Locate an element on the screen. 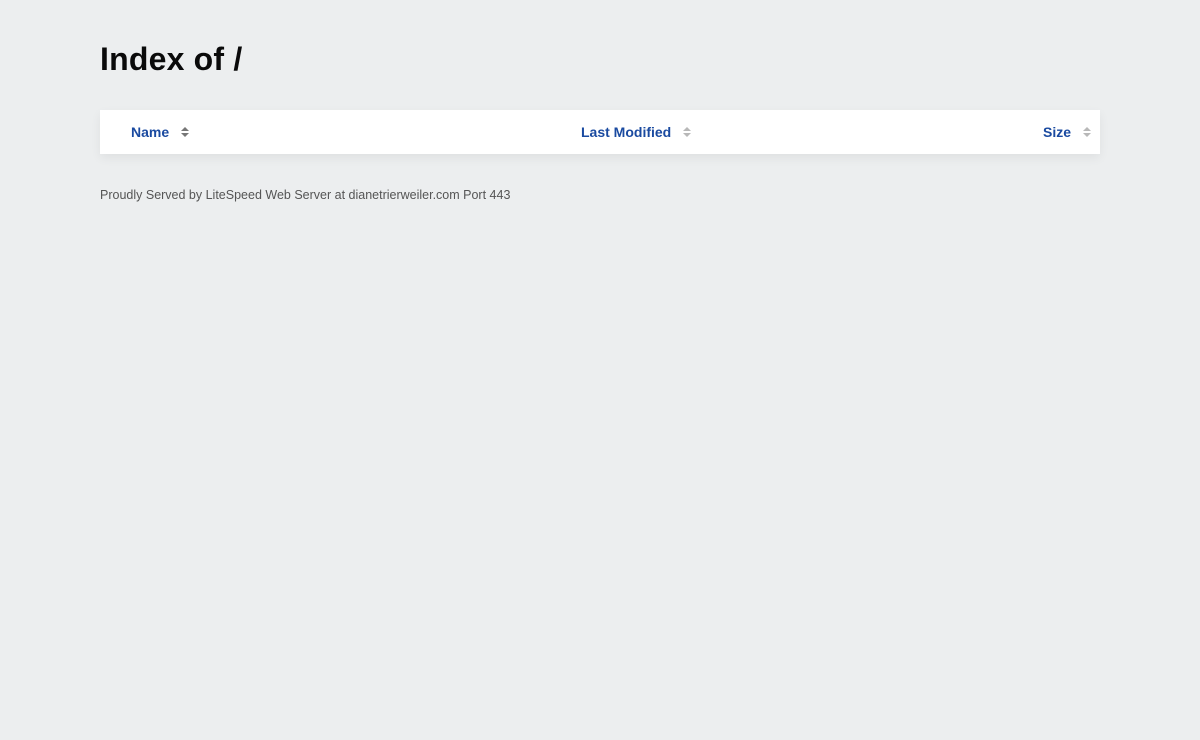 This screenshot has width=1200, height=740. column-header-size: Size is located at coordinates (1067, 132).